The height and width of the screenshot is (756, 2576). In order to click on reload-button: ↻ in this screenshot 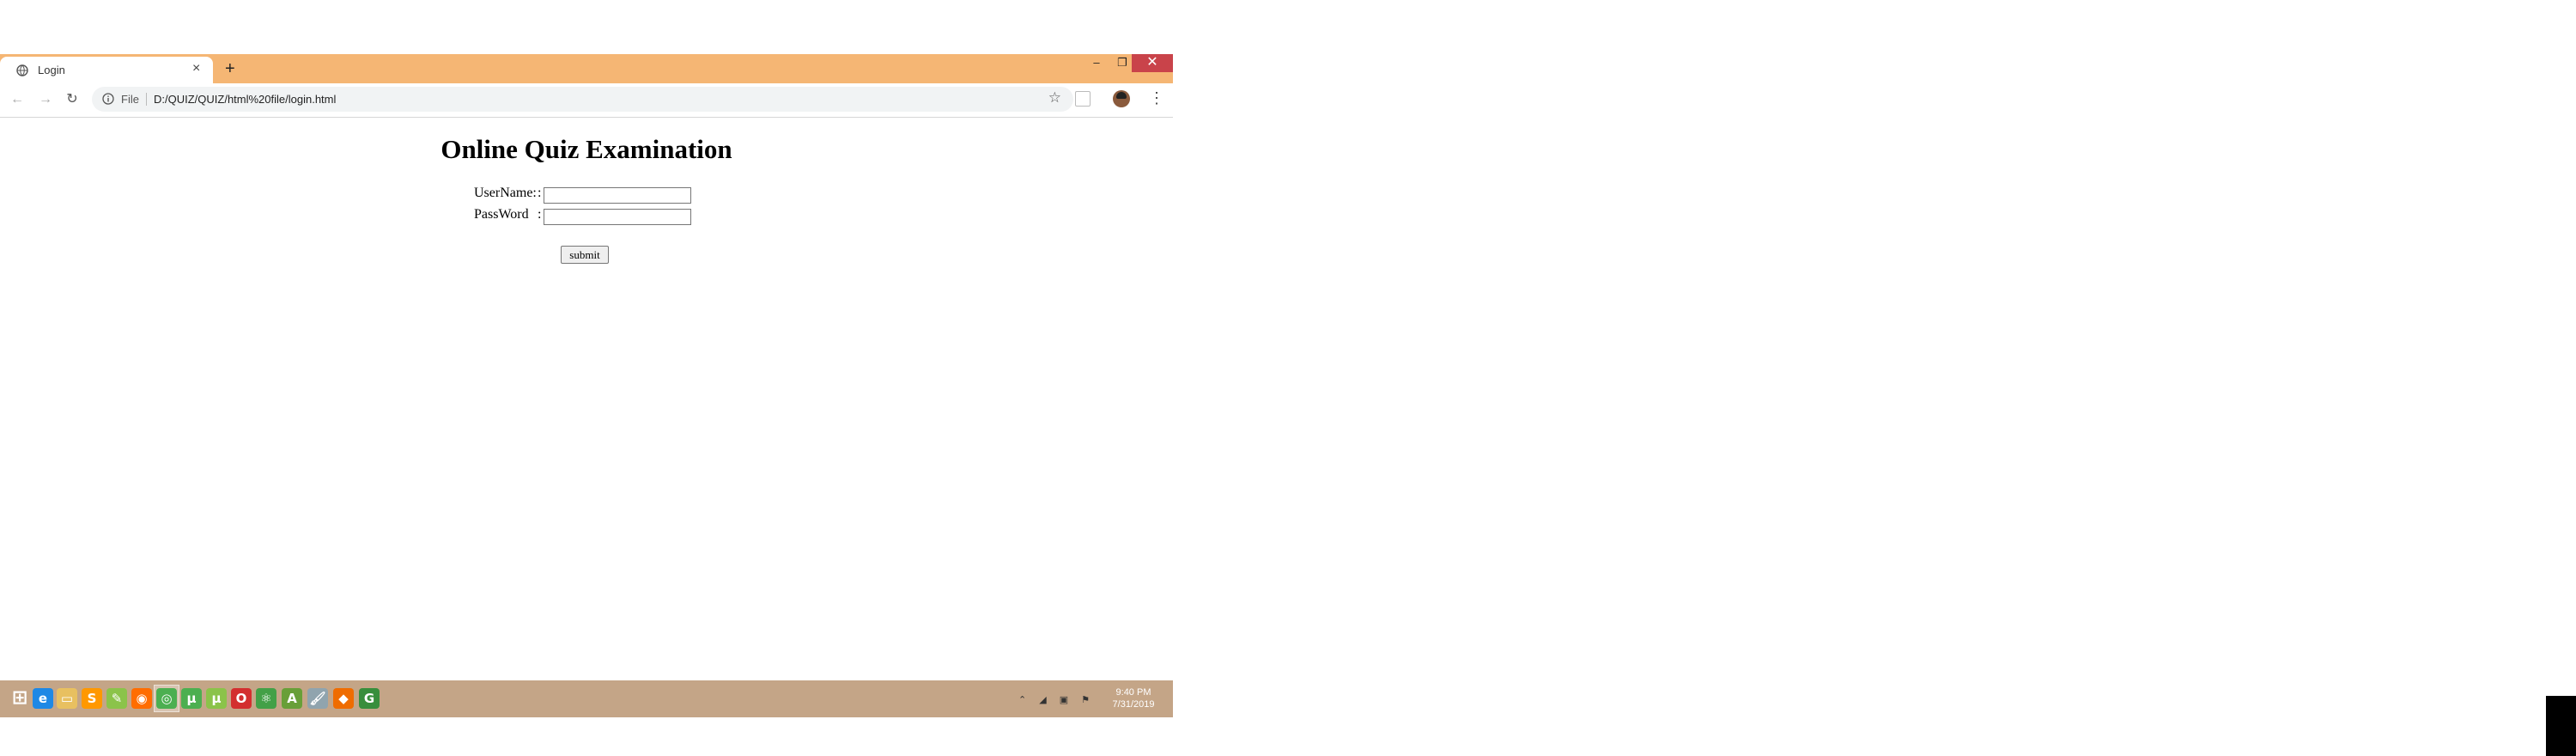, I will do `click(72, 99)`.